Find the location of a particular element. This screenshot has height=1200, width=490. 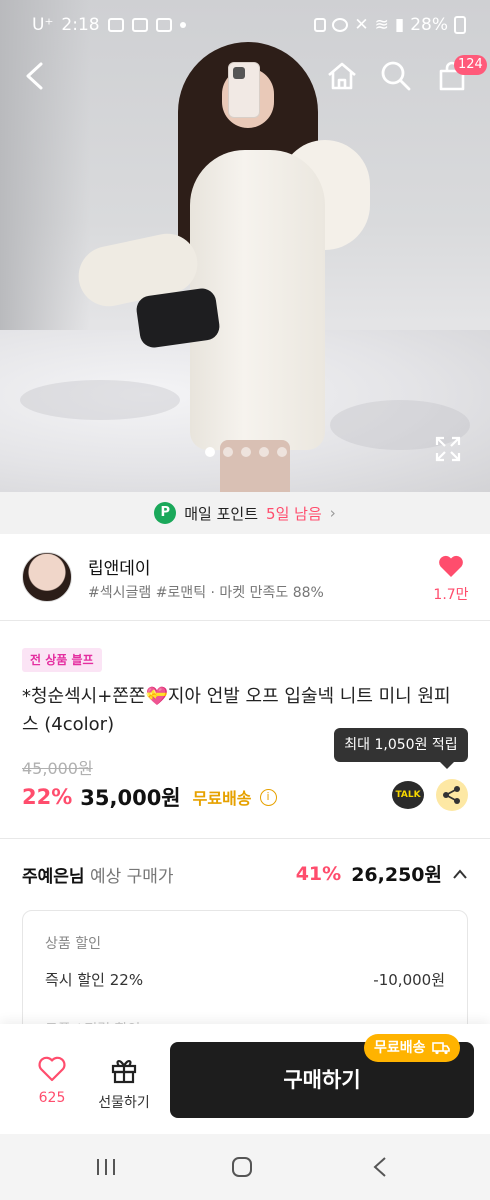

app-icon is located at coordinates (163, 25).